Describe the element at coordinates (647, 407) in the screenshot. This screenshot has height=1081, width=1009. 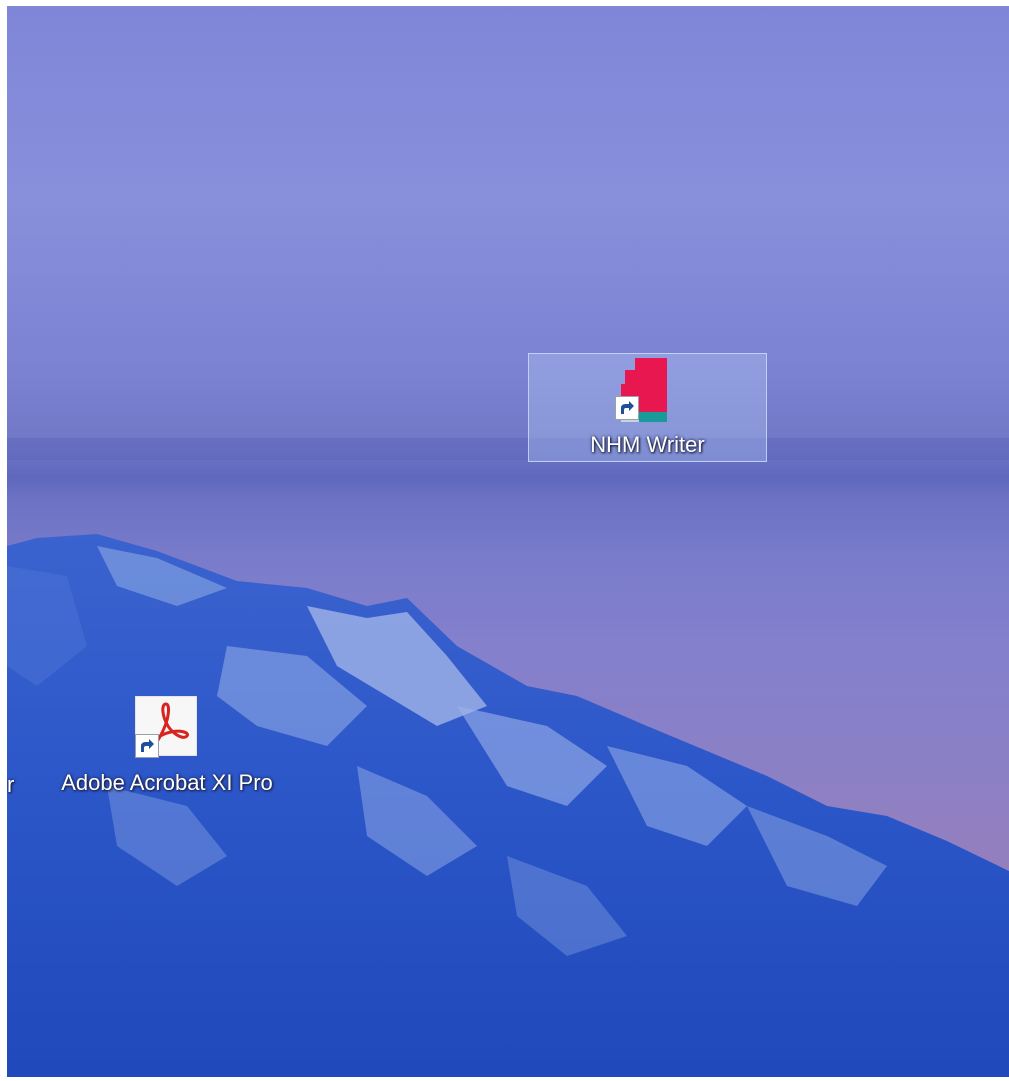
I see `nhm-writer-shortcut: NHM Writer` at that location.